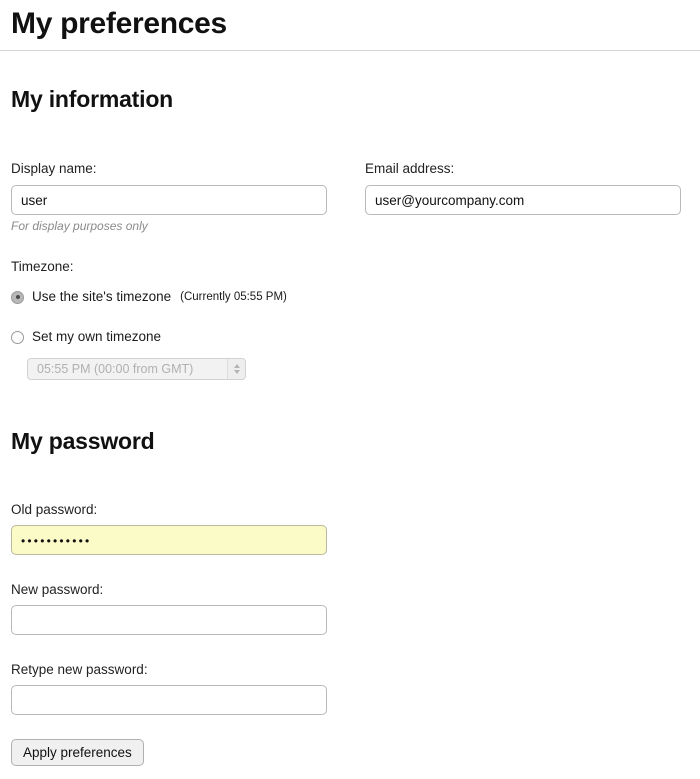 Image resolution: width=700 pixels, height=779 pixels. I want to click on display-name-hint: For display purposes only, so click(79, 226).